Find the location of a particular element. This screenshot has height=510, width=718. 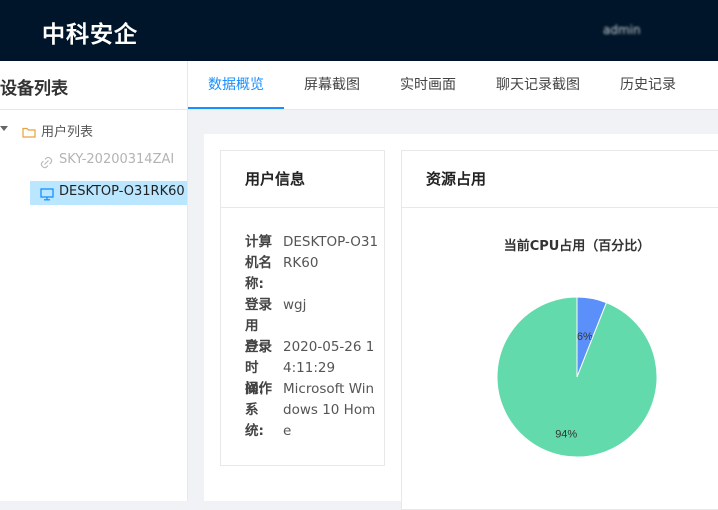

caret-down-icon is located at coordinates (4, 128).